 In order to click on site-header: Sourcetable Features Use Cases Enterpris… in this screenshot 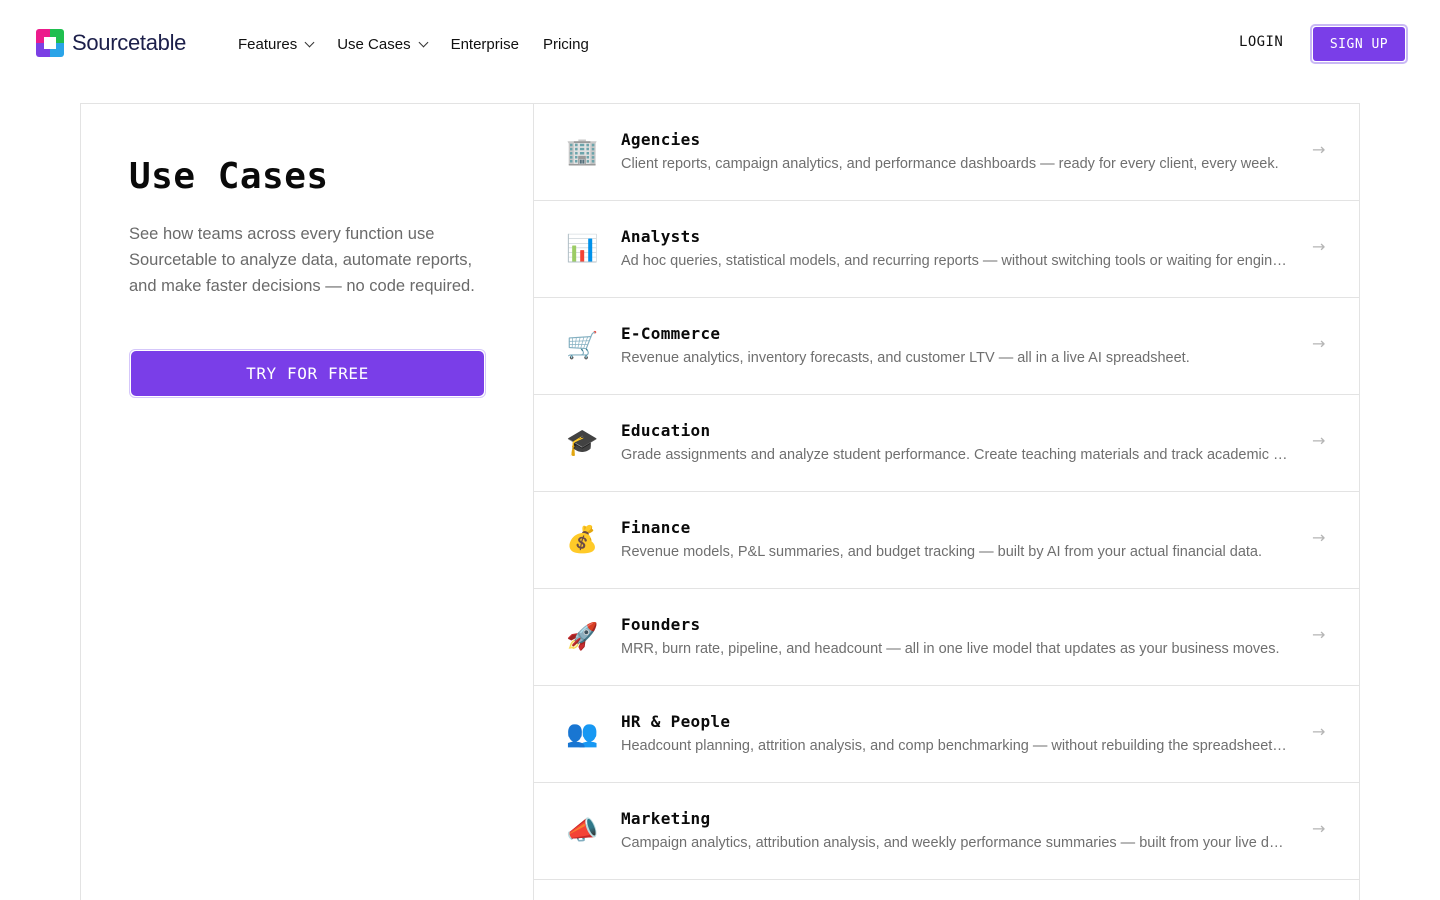, I will do `click(720, 44)`.